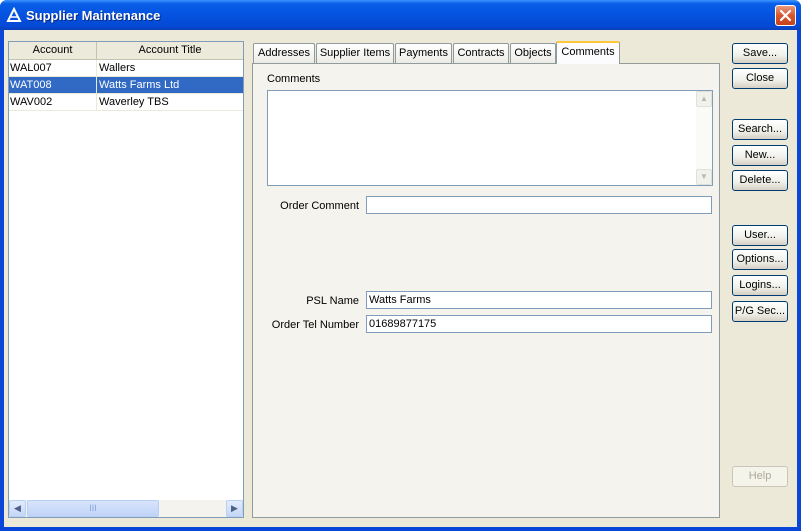  I want to click on tab-comments: Comments, so click(588, 52).